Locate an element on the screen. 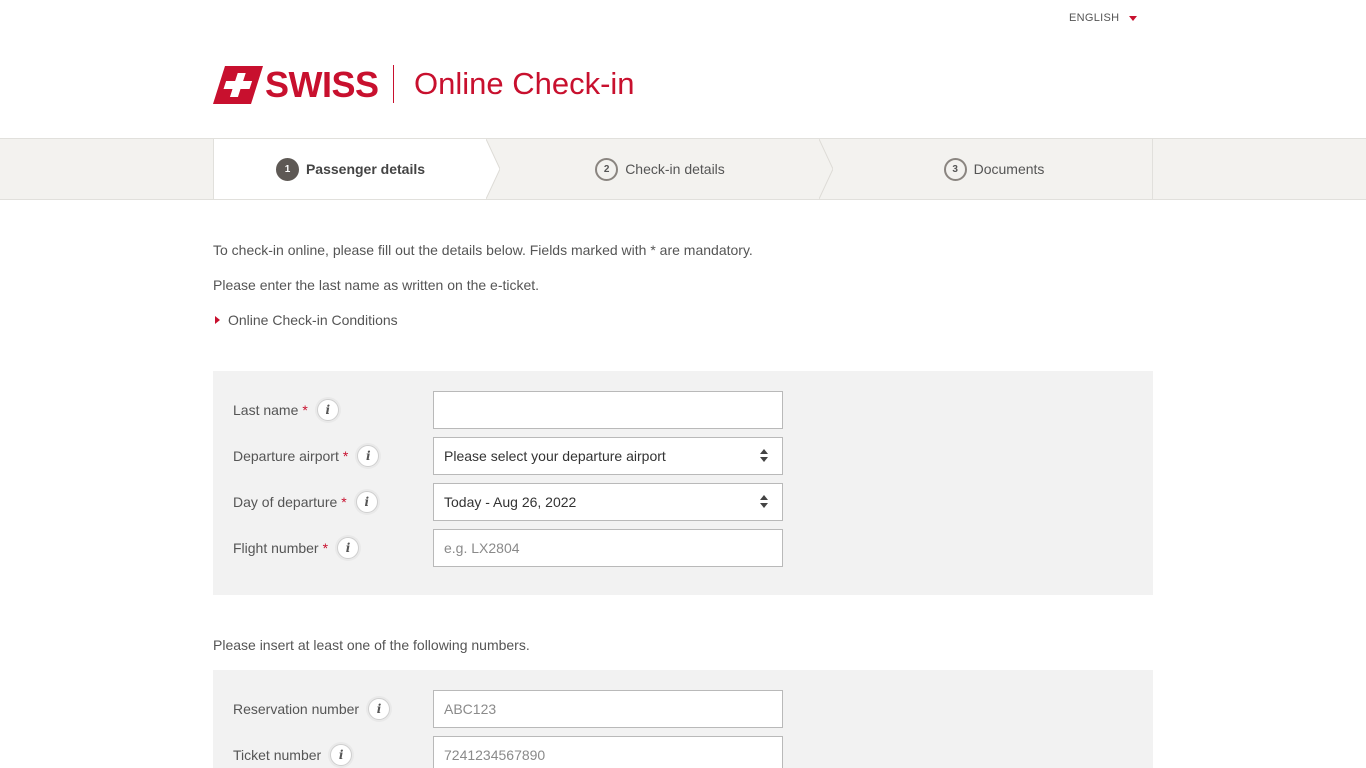 The width and height of the screenshot is (1366, 768). flight-number-label-wrap: Flight number * i is located at coordinates (296, 548).